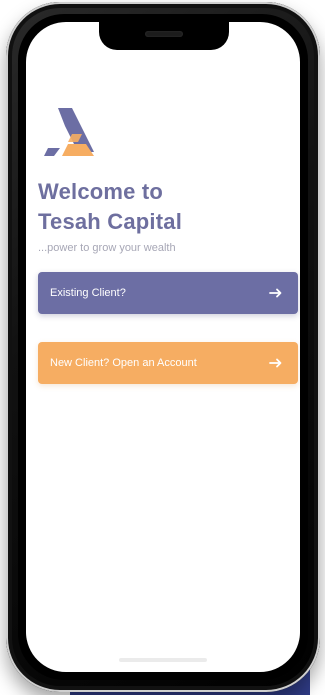  I want to click on welcome-title: Welcome to Tesah Capital, so click(110, 206).